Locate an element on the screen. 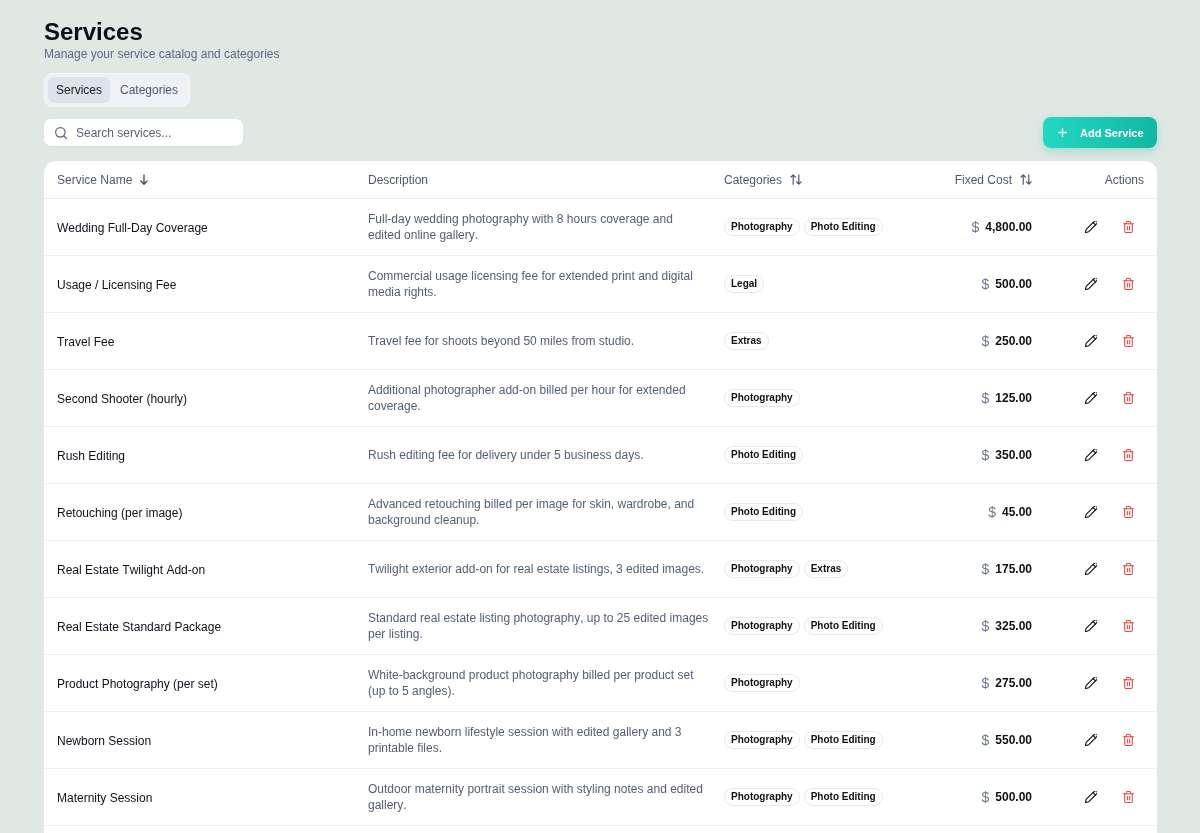 The height and width of the screenshot is (833, 1200). service-name: Second Shooter (hourly) is located at coordinates (122, 399).